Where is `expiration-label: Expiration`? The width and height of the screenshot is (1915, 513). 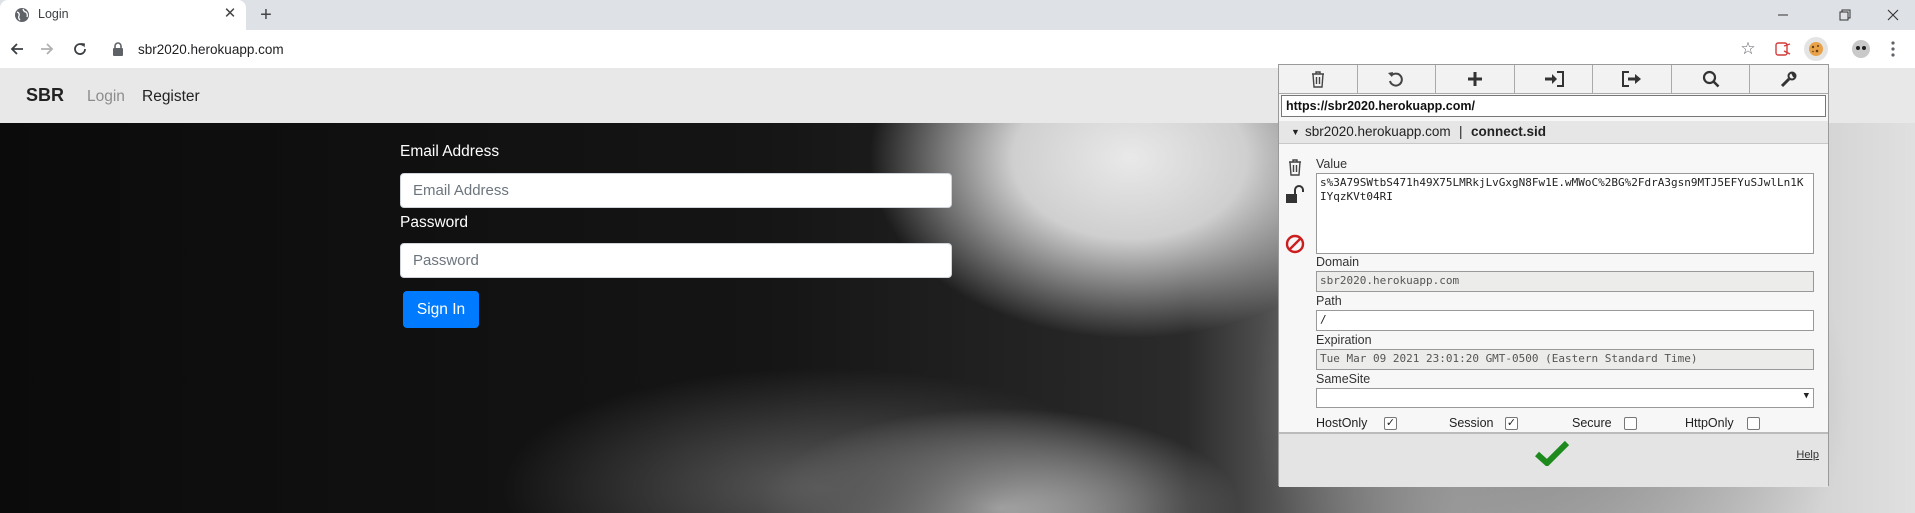 expiration-label: Expiration is located at coordinates (1344, 340).